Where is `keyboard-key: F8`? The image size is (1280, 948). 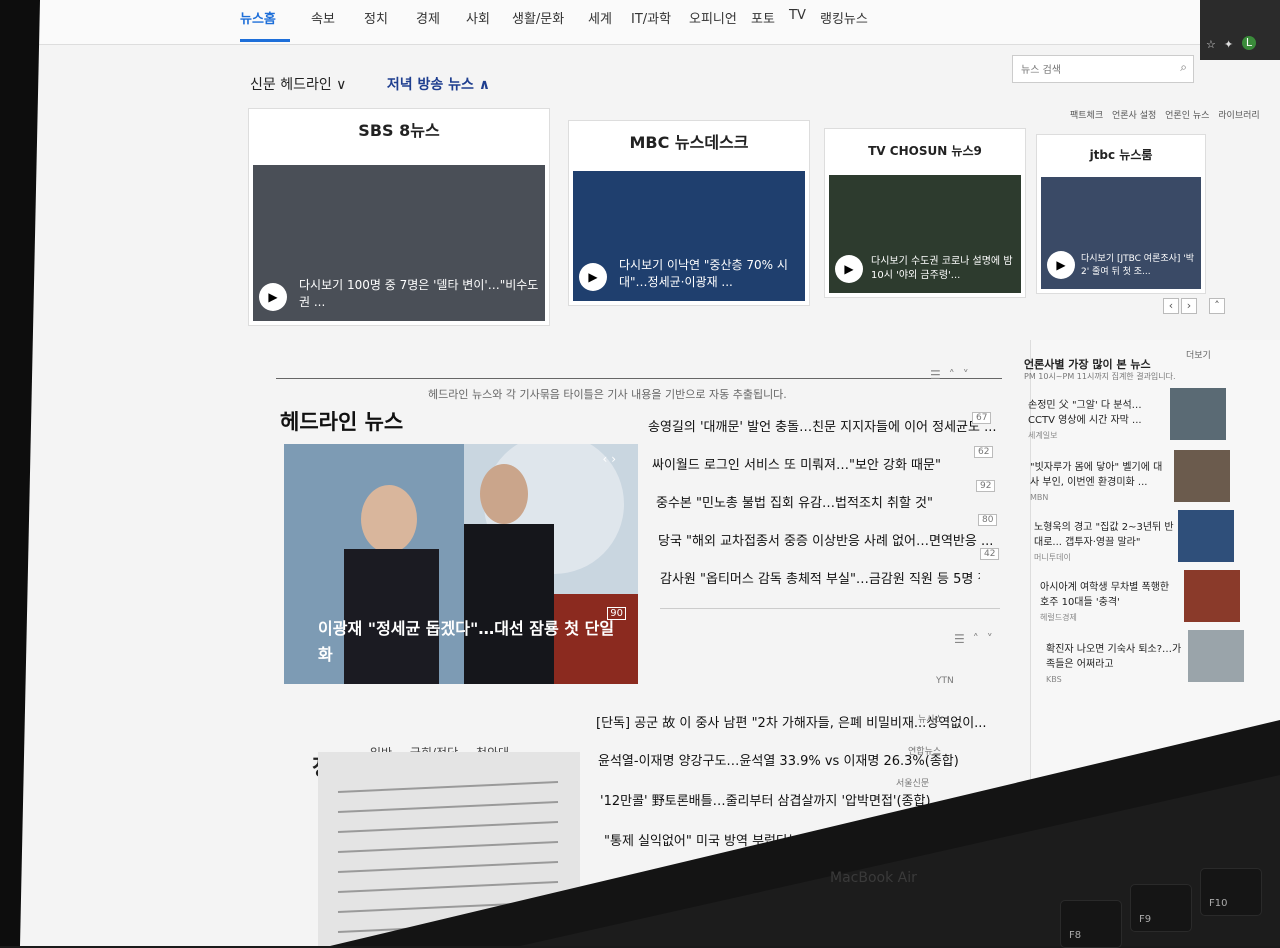 keyboard-key: F8 is located at coordinates (1091, 924).